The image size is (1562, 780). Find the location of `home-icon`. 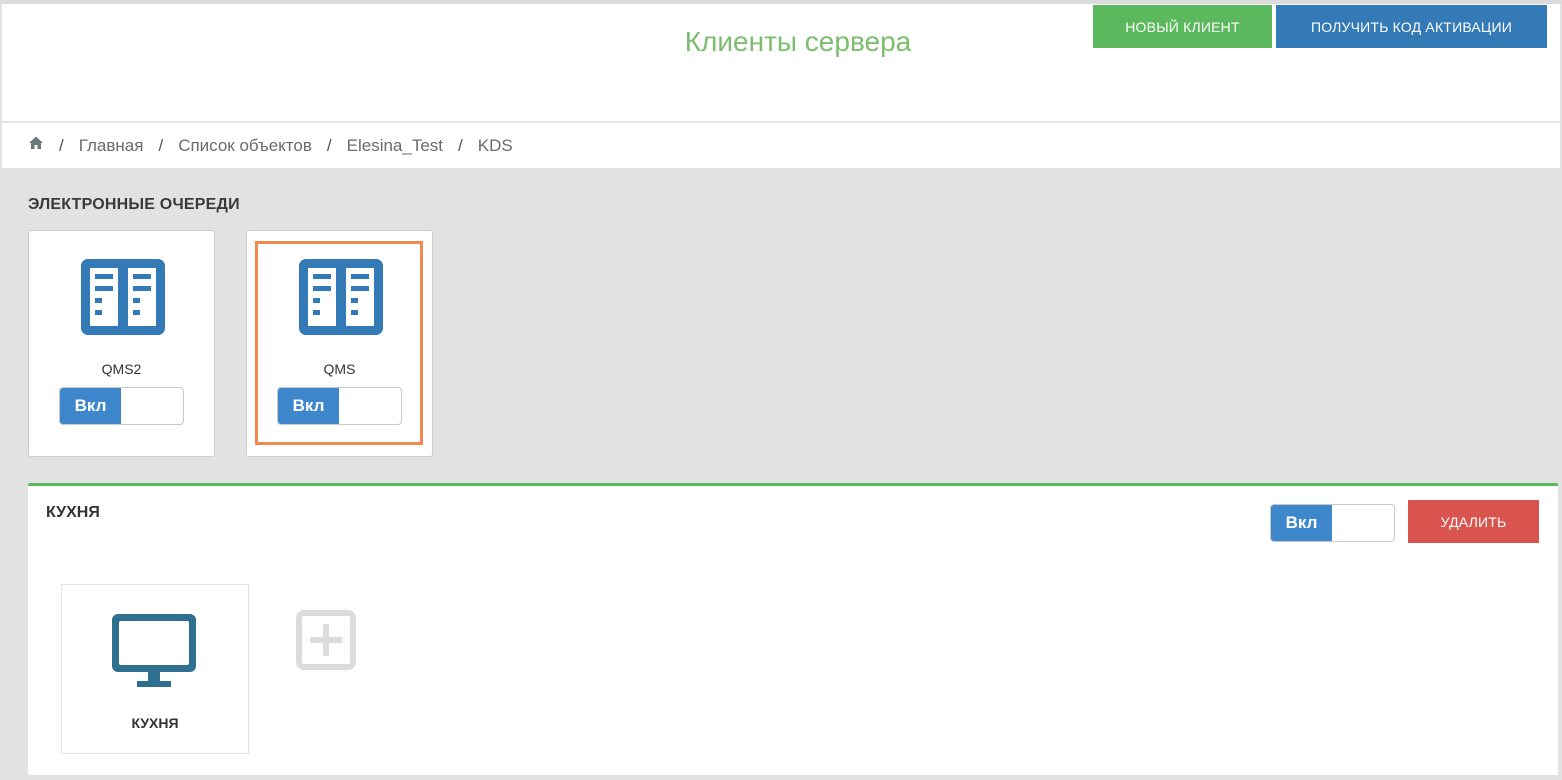

home-icon is located at coordinates (36, 145).